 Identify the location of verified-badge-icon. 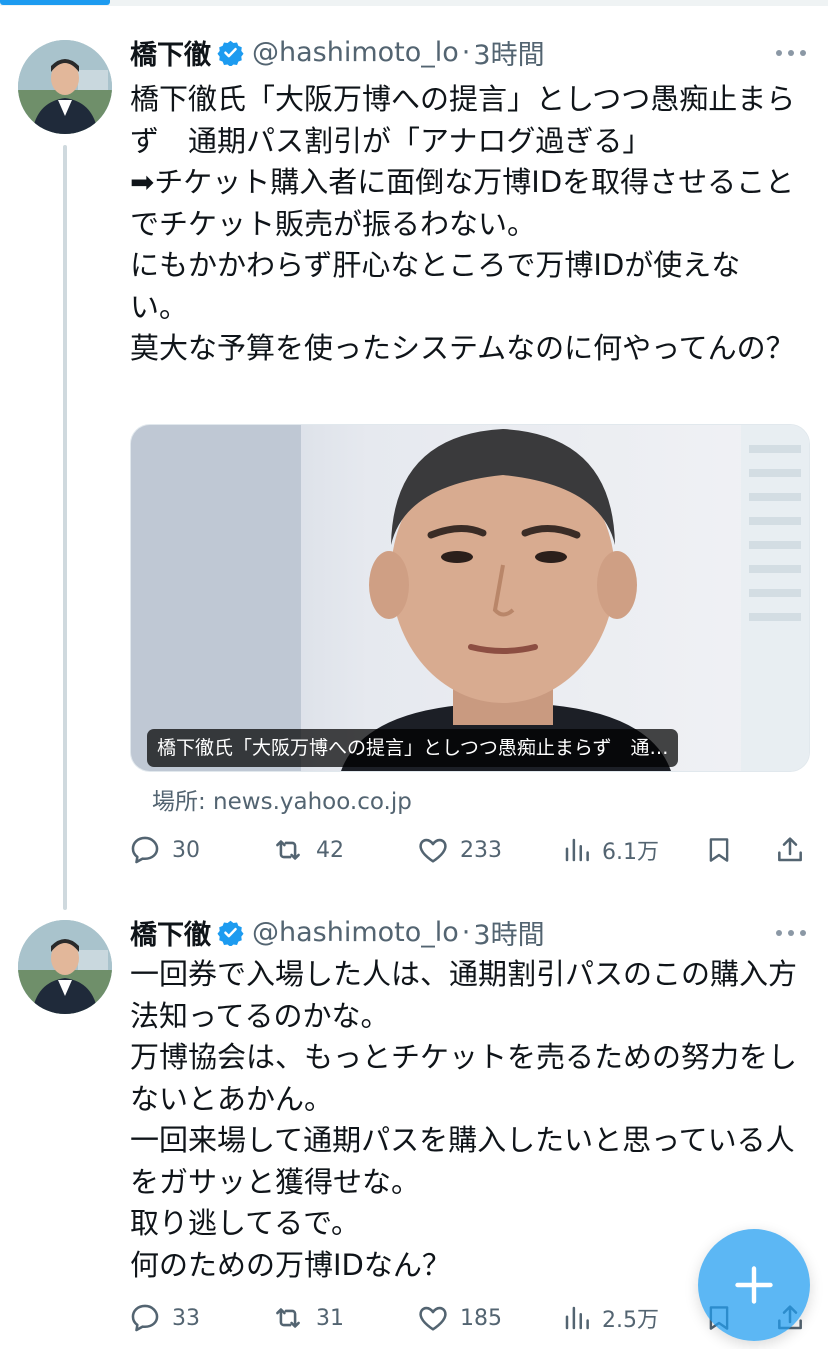
(230, 933).